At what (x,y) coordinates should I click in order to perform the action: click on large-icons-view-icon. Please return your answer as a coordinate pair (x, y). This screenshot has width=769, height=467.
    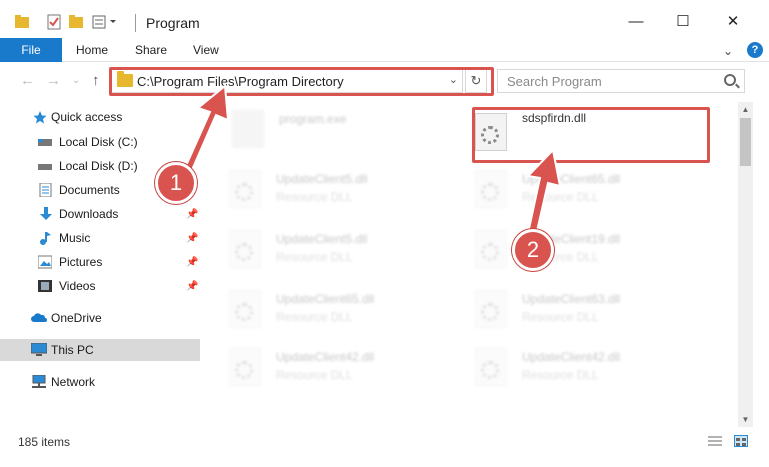
    Looking at the image, I should click on (741, 441).